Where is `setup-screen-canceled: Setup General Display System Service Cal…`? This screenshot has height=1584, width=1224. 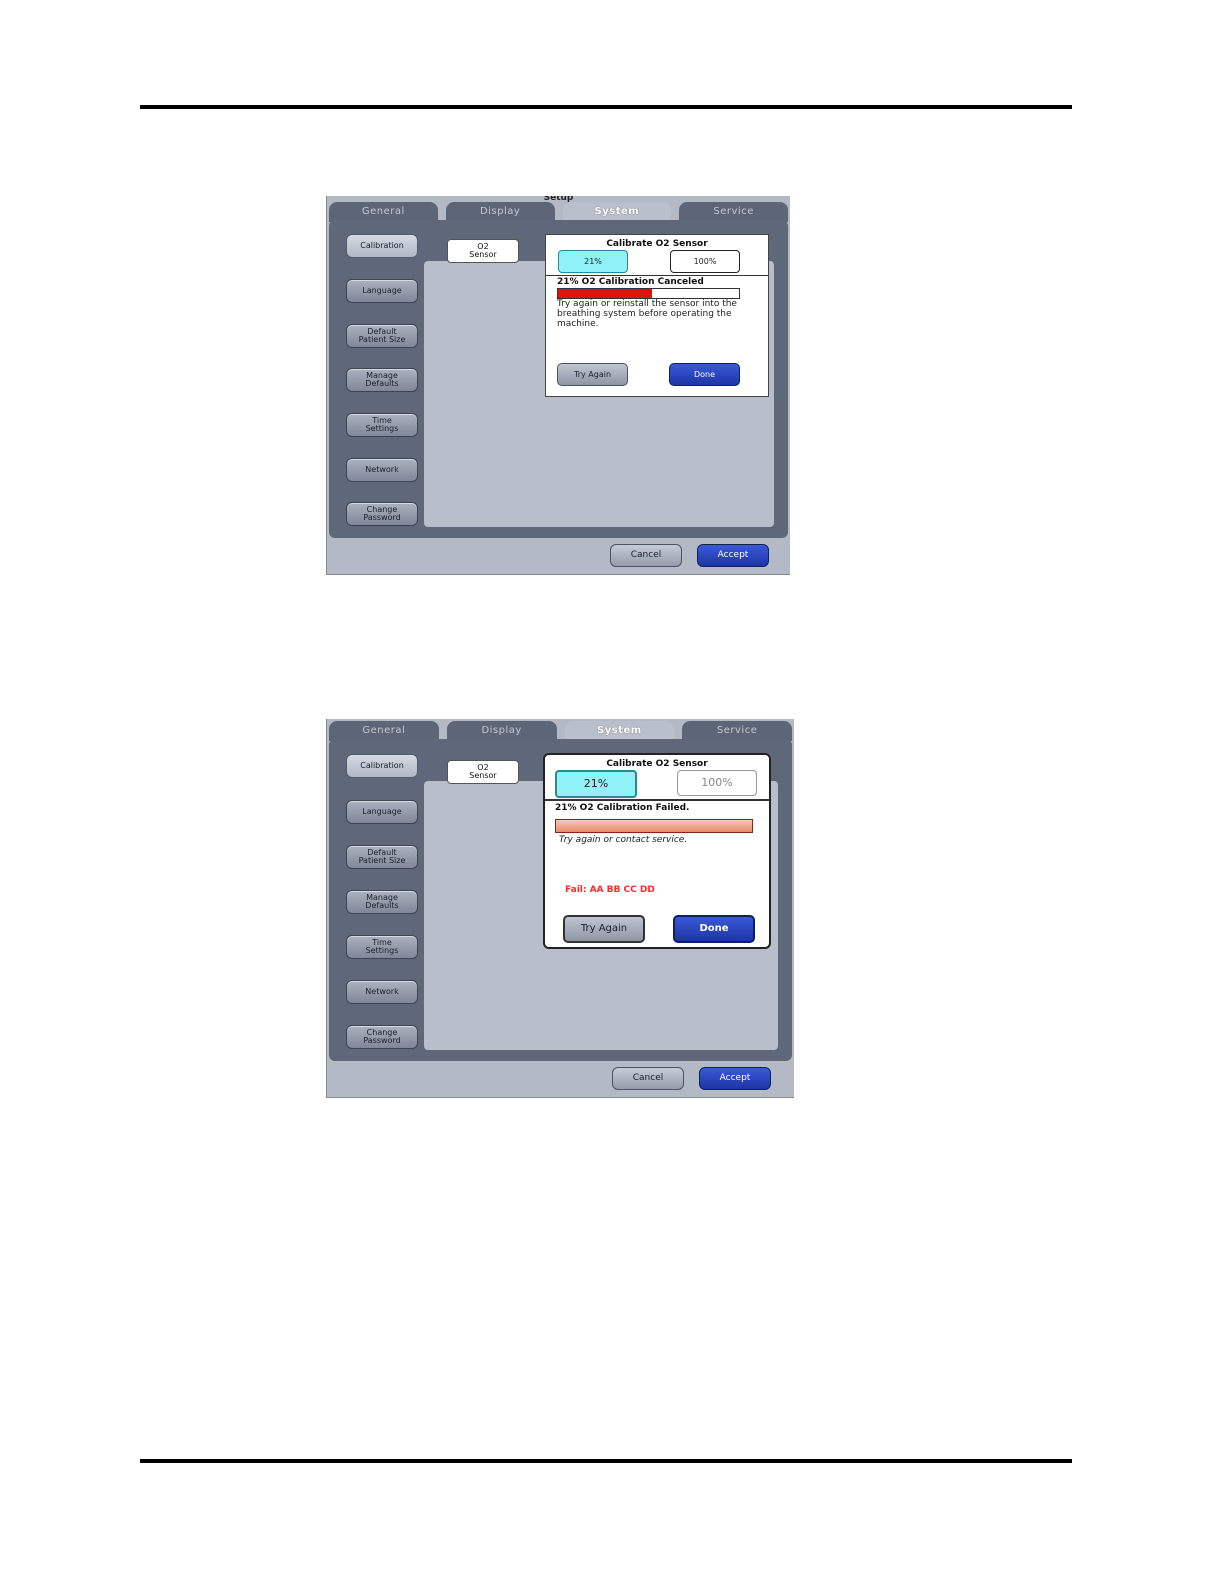
setup-screen-canceled: Setup General Display System Service Cal… is located at coordinates (558, 385).